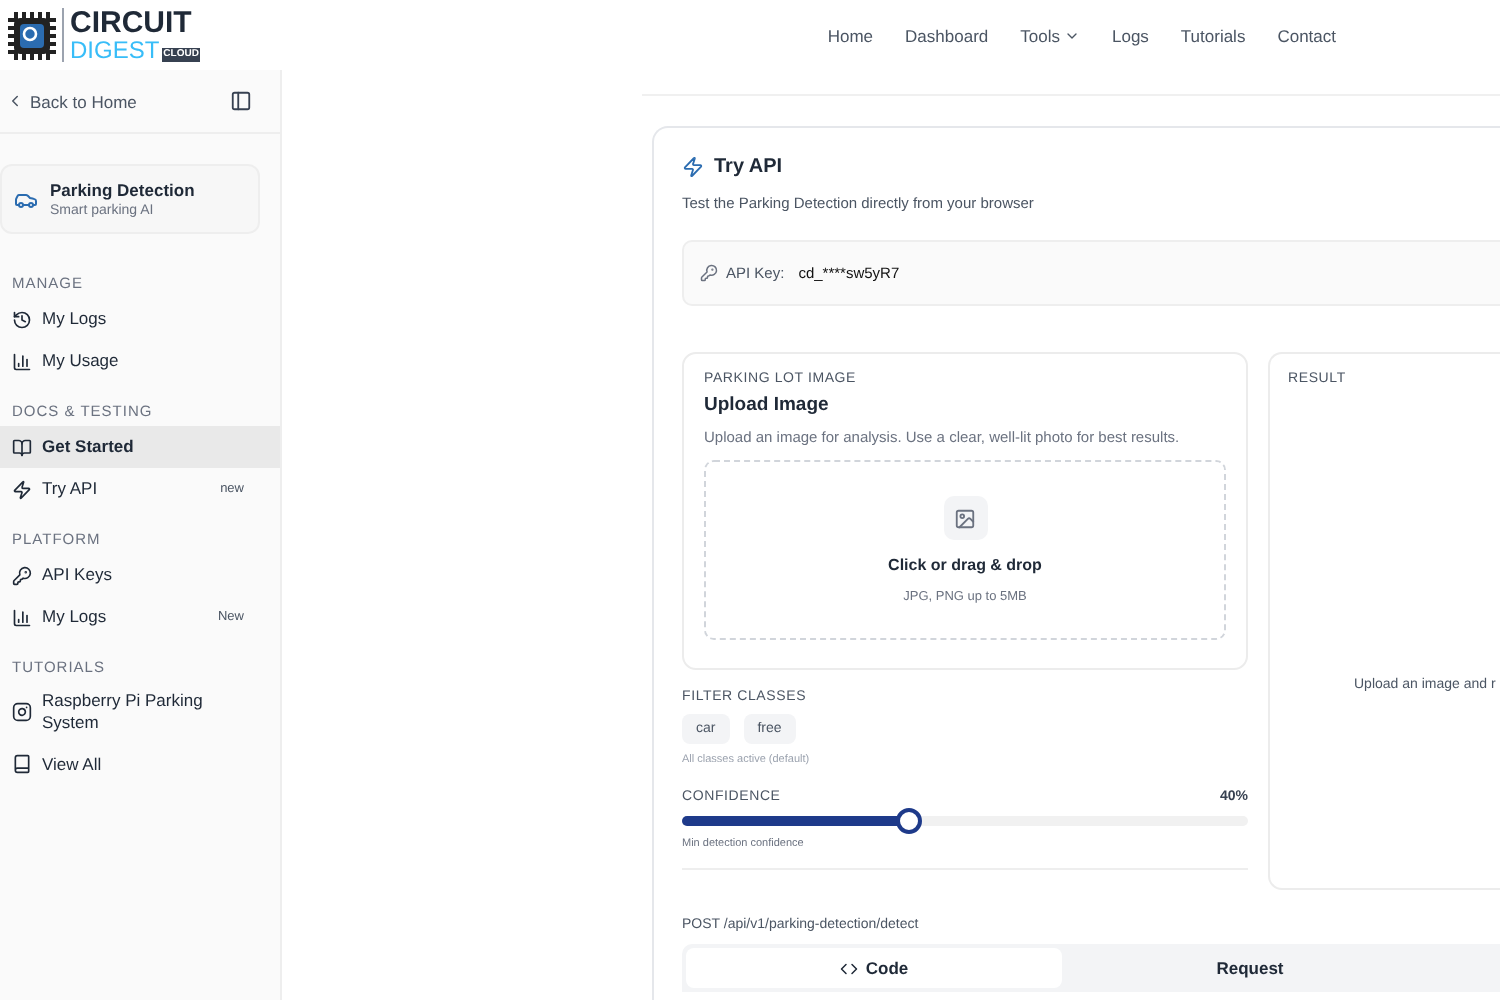 The image size is (1500, 1000). Describe the element at coordinates (909, 821) in the screenshot. I see `slider-thumb` at that location.